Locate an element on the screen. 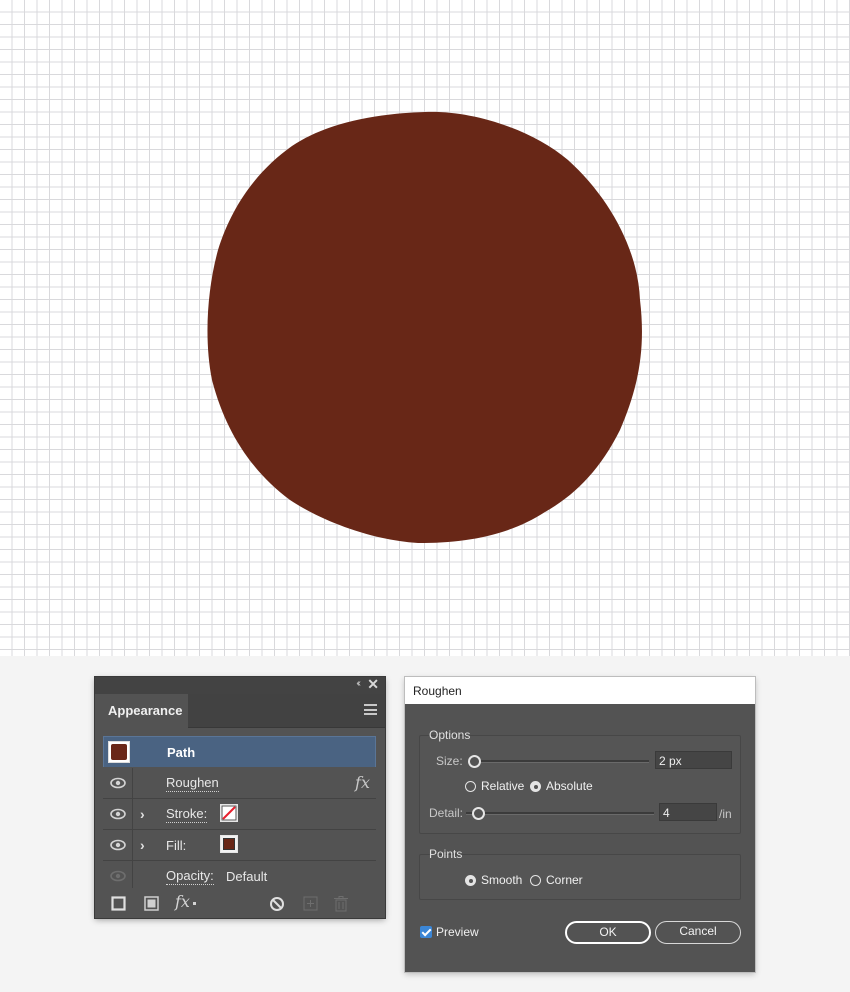 The image size is (850, 992). roughen-effect-link: Roughen is located at coordinates (192, 784).